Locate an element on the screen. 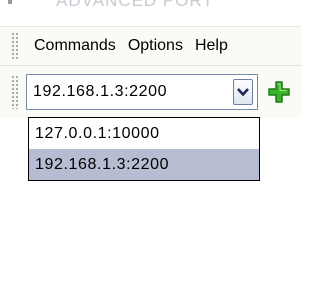  menu-help: Help is located at coordinates (211, 46).